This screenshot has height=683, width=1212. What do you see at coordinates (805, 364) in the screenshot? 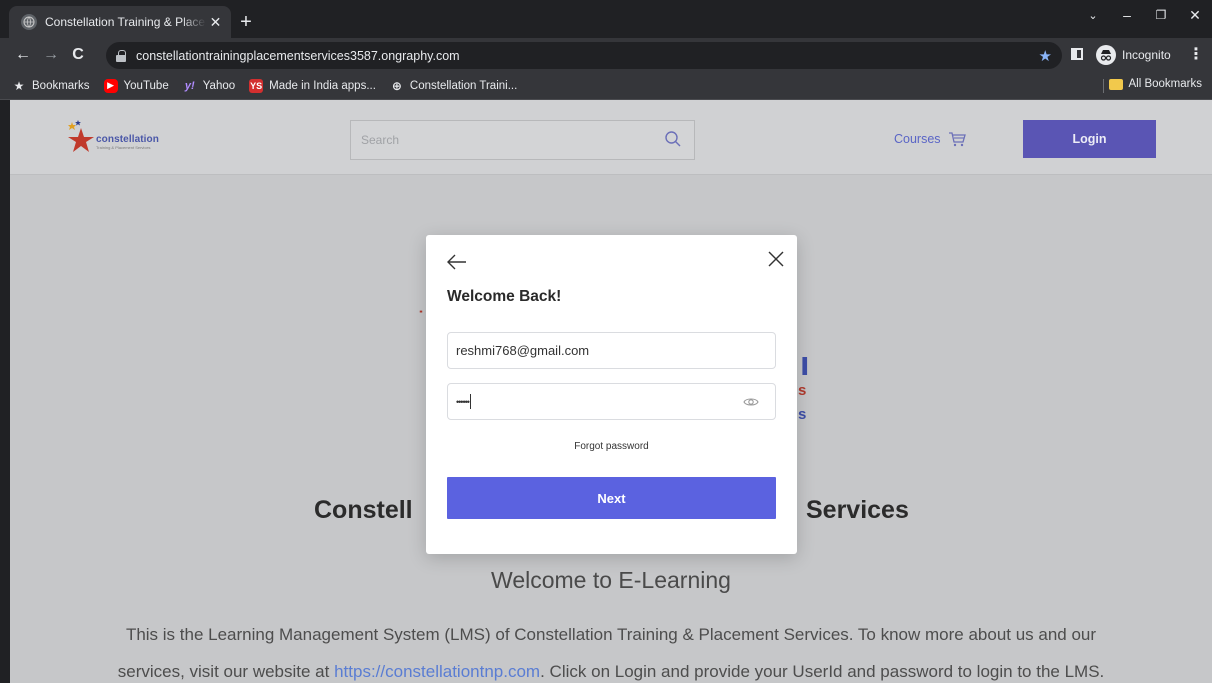
I see `background-logo-fragment: ı` at bounding box center [805, 364].